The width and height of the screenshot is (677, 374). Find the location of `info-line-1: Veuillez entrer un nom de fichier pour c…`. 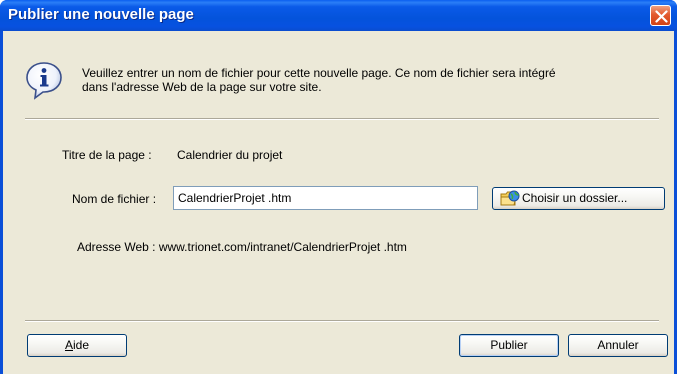

info-line-1: Veuillez entrer un nom de fichier pour c… is located at coordinates (319, 73).